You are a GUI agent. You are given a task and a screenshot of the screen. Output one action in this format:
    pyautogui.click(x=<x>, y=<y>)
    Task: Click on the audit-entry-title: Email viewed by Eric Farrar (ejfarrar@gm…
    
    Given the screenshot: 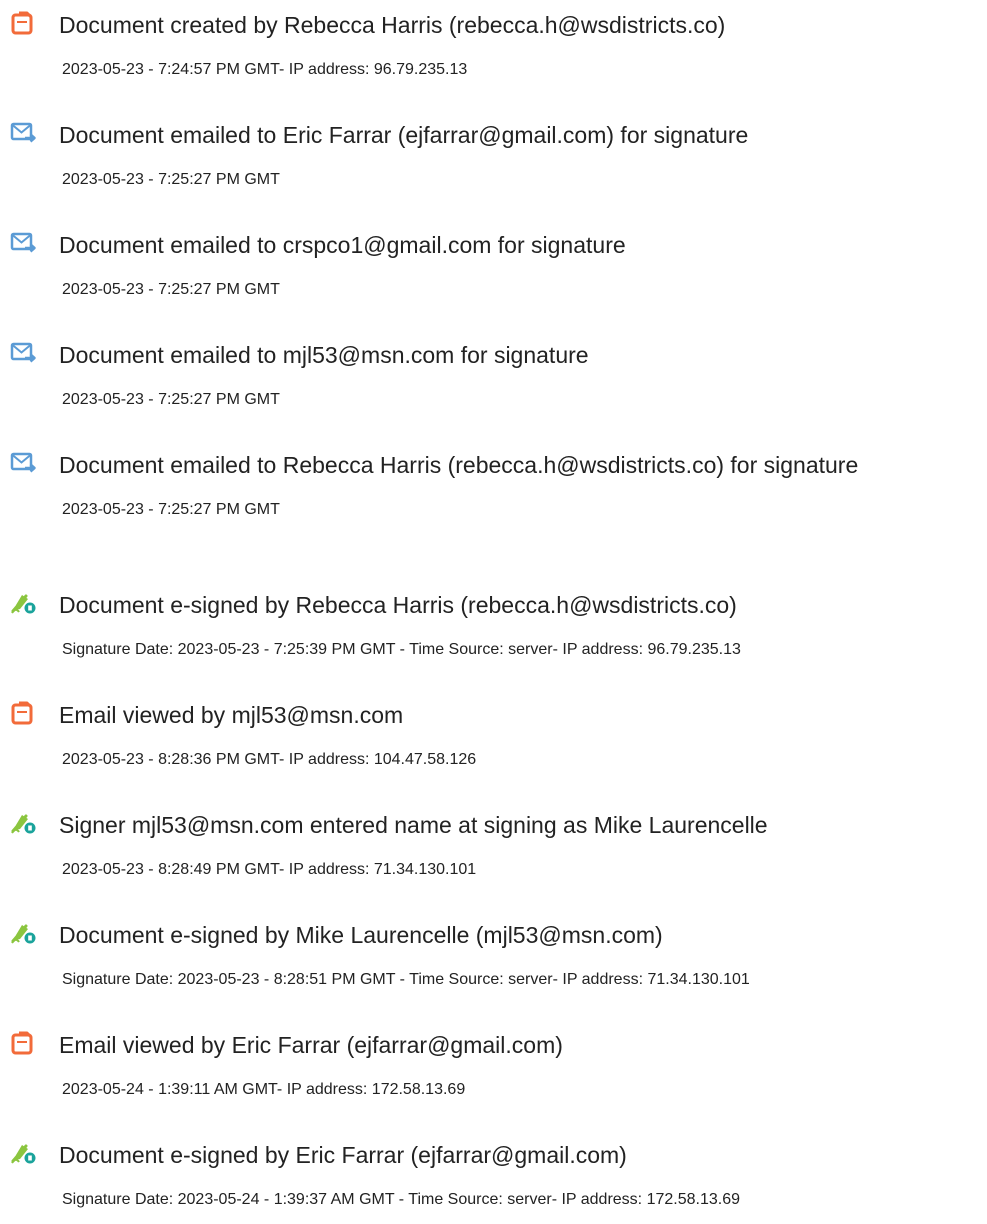 What is the action you would take?
    pyautogui.click(x=311, y=1045)
    